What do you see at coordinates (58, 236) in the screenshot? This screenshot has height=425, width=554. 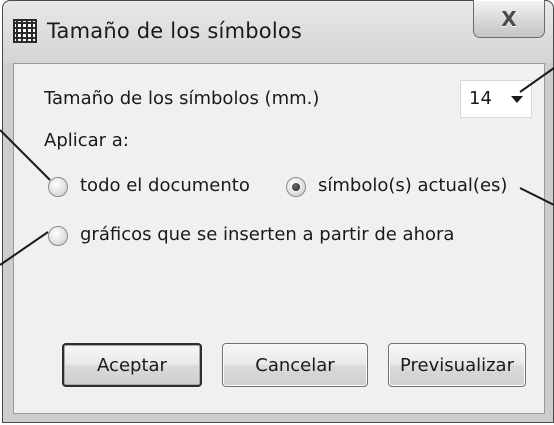 I see `future-graphics-radio` at bounding box center [58, 236].